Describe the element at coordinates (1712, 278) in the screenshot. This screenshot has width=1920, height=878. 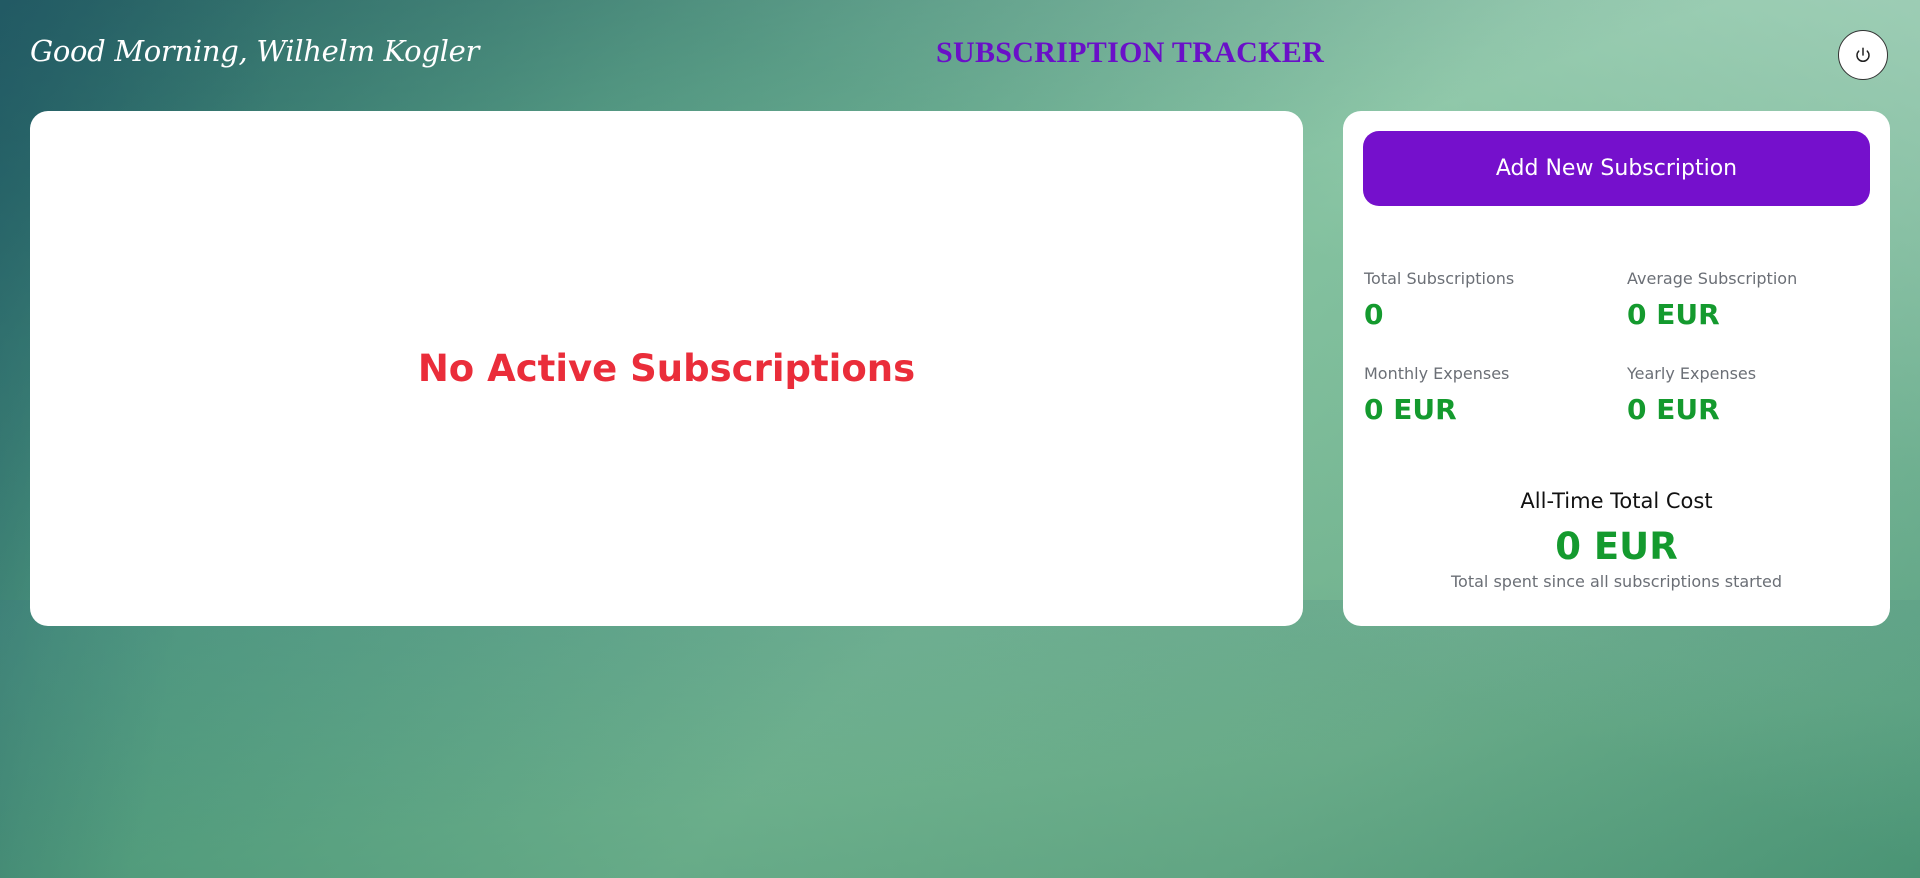
I see `stat-label: Average Subscription` at that location.